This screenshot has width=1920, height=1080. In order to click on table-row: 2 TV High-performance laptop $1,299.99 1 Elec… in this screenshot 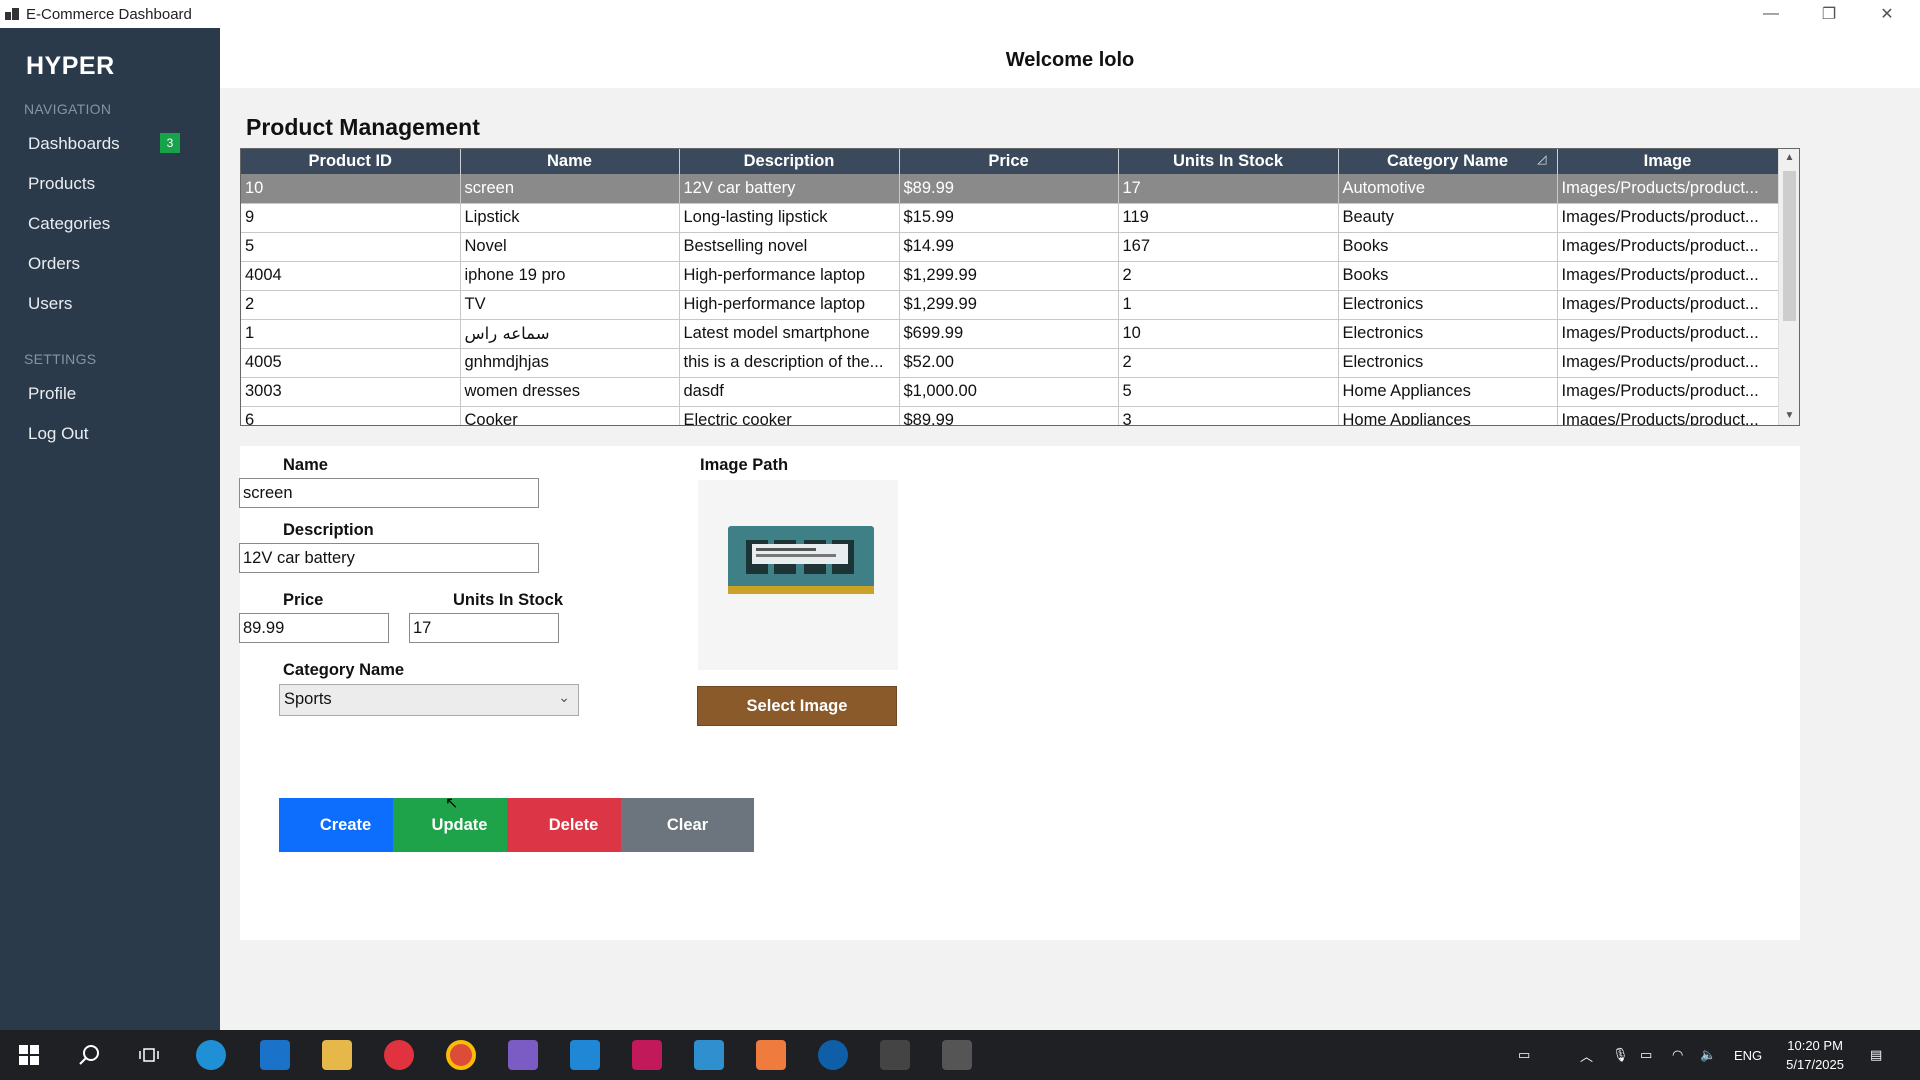, I will do `click(1010, 305)`.